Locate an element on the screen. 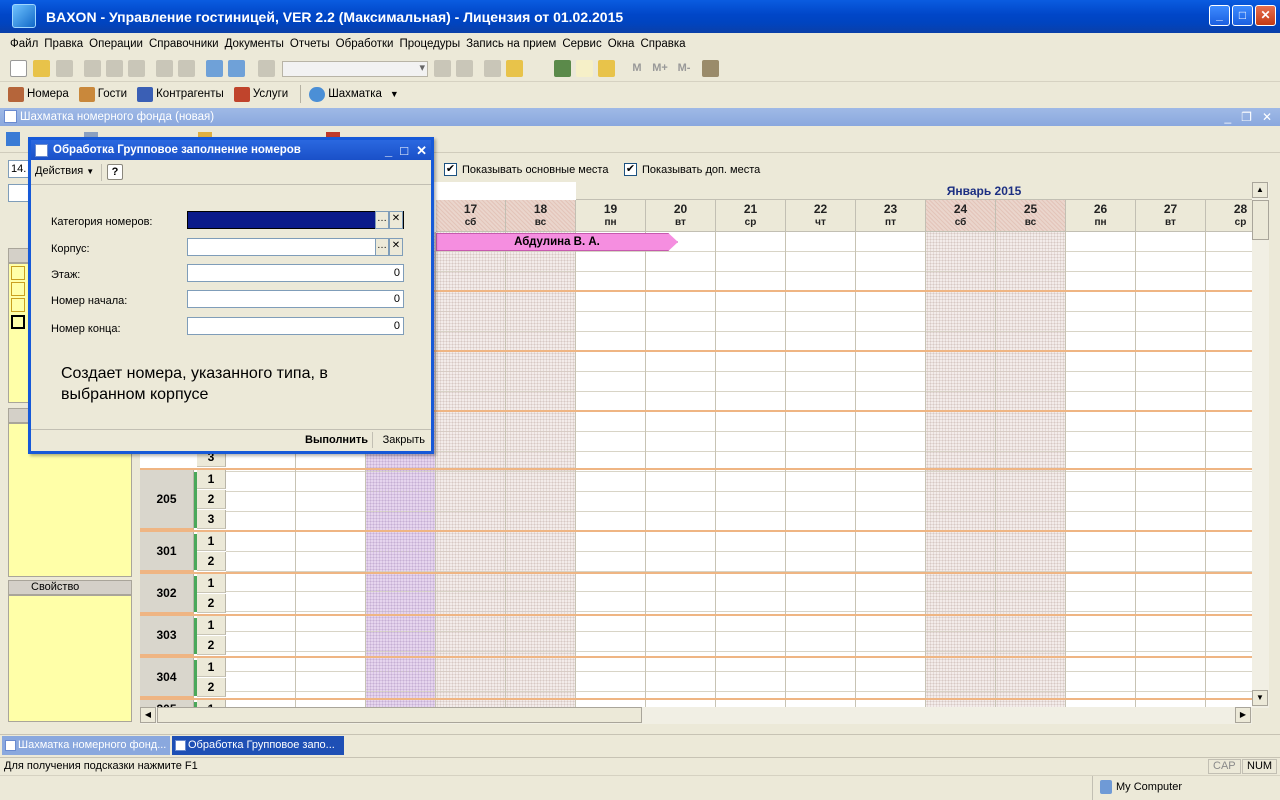 The height and width of the screenshot is (800, 1280). calculator-icon is located at coordinates (606, 68).